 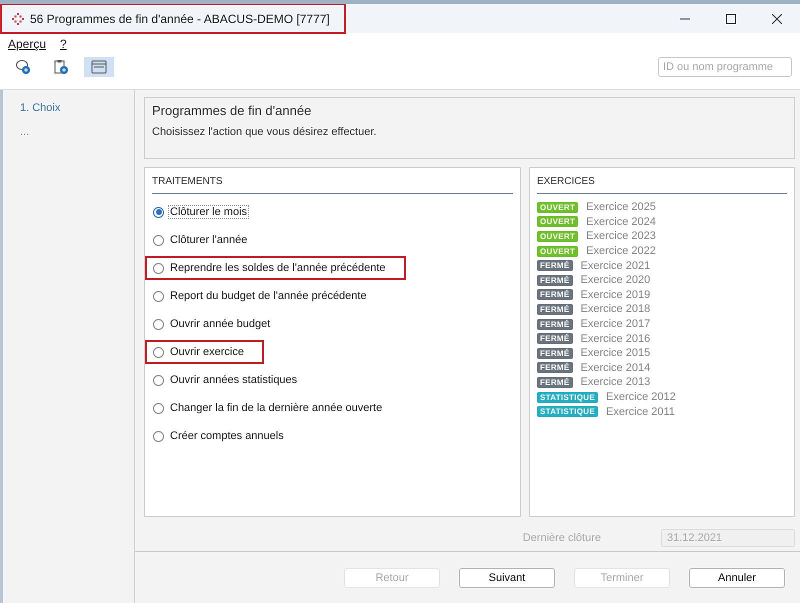 What do you see at coordinates (615, 309) in the screenshot?
I see `exercise-label: Exercice 2018` at bounding box center [615, 309].